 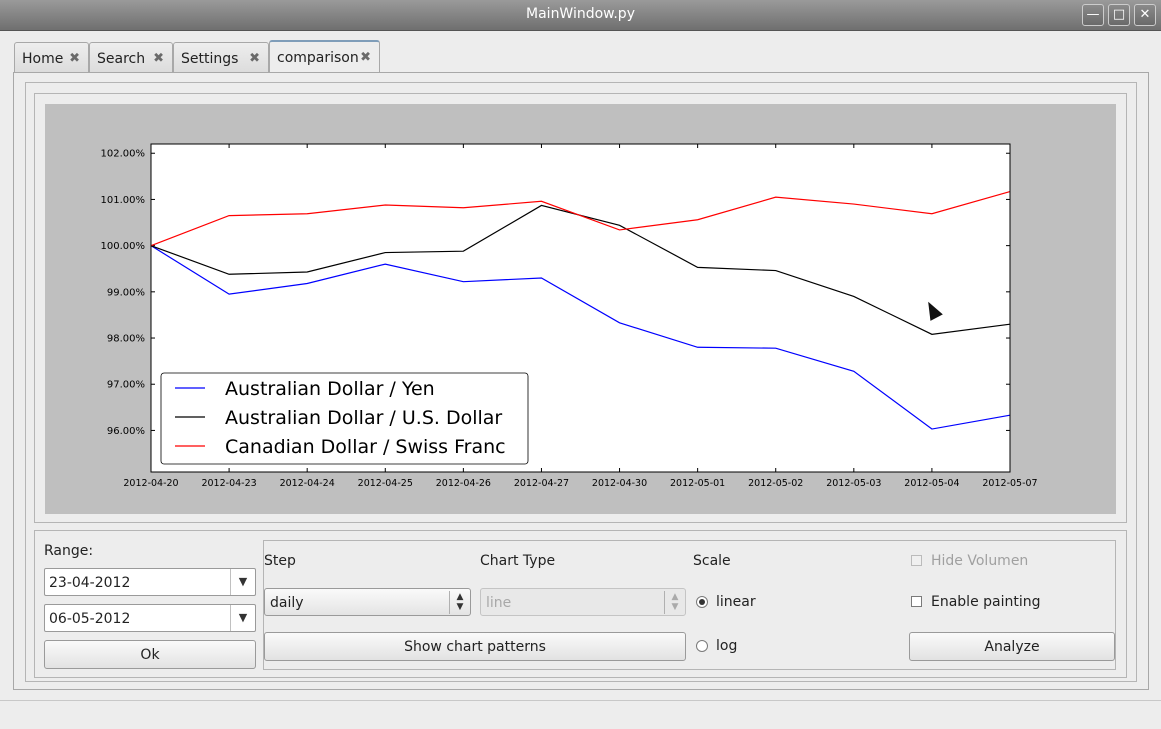 I want to click on x-tick-label: 2012-04-25, so click(x=385, y=483).